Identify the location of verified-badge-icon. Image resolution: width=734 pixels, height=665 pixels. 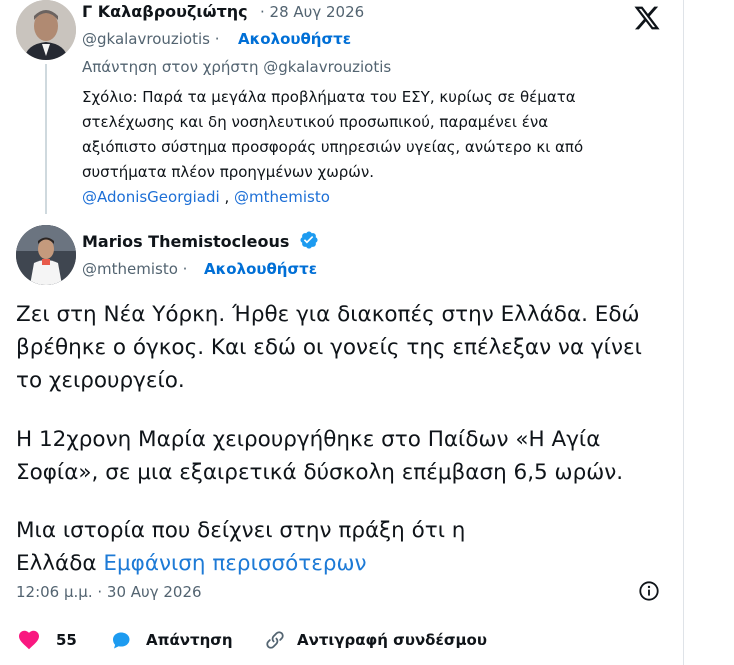
(309, 240).